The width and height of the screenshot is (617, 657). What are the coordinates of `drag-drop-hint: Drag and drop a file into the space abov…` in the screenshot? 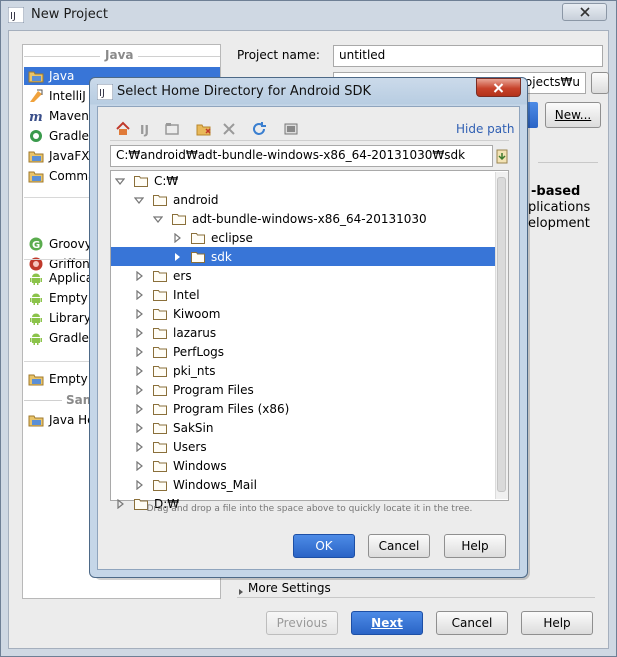 It's located at (309, 509).